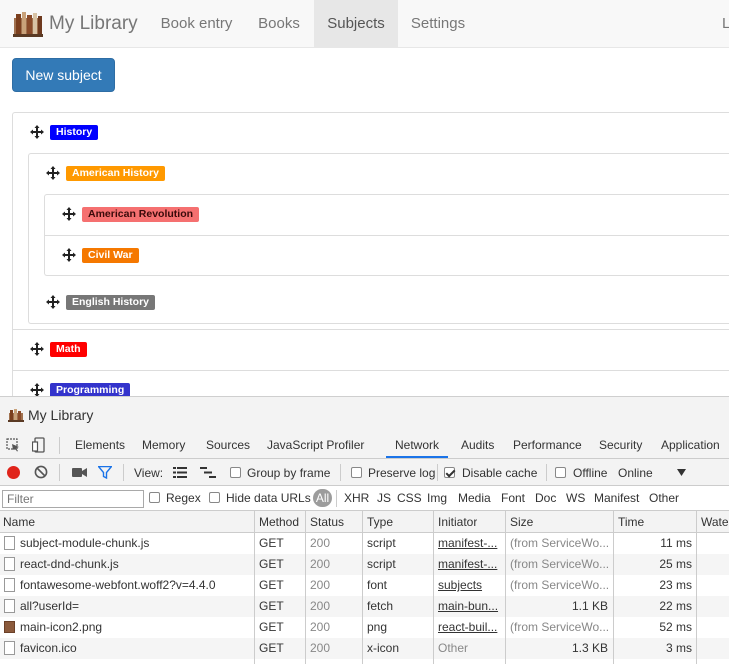 This screenshot has width=729, height=668. I want to click on tab-network: Network, so click(417, 445).